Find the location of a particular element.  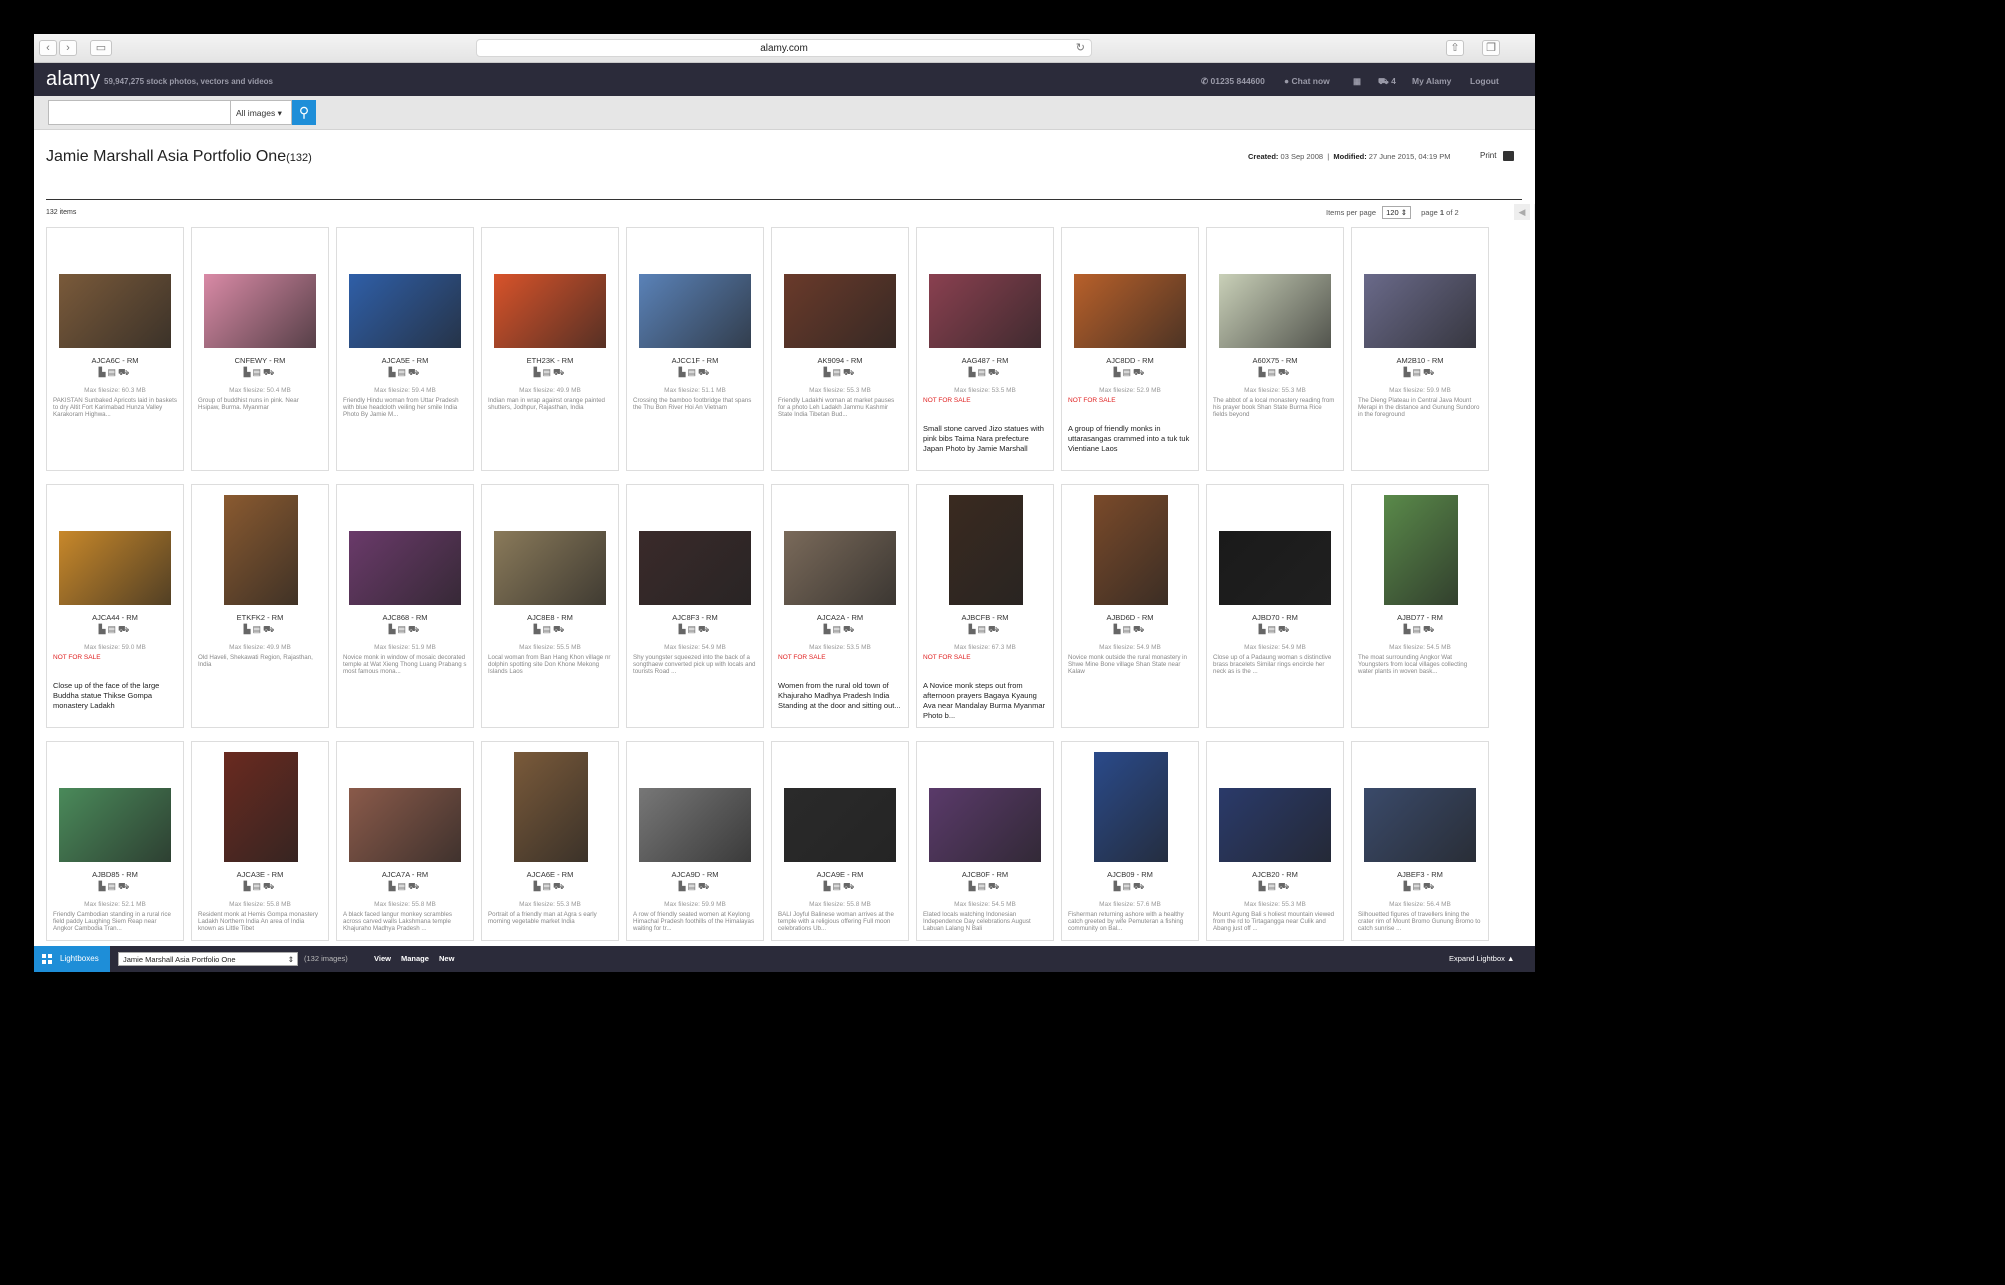

next-page-button: ▶ is located at coordinates (1534, 212).